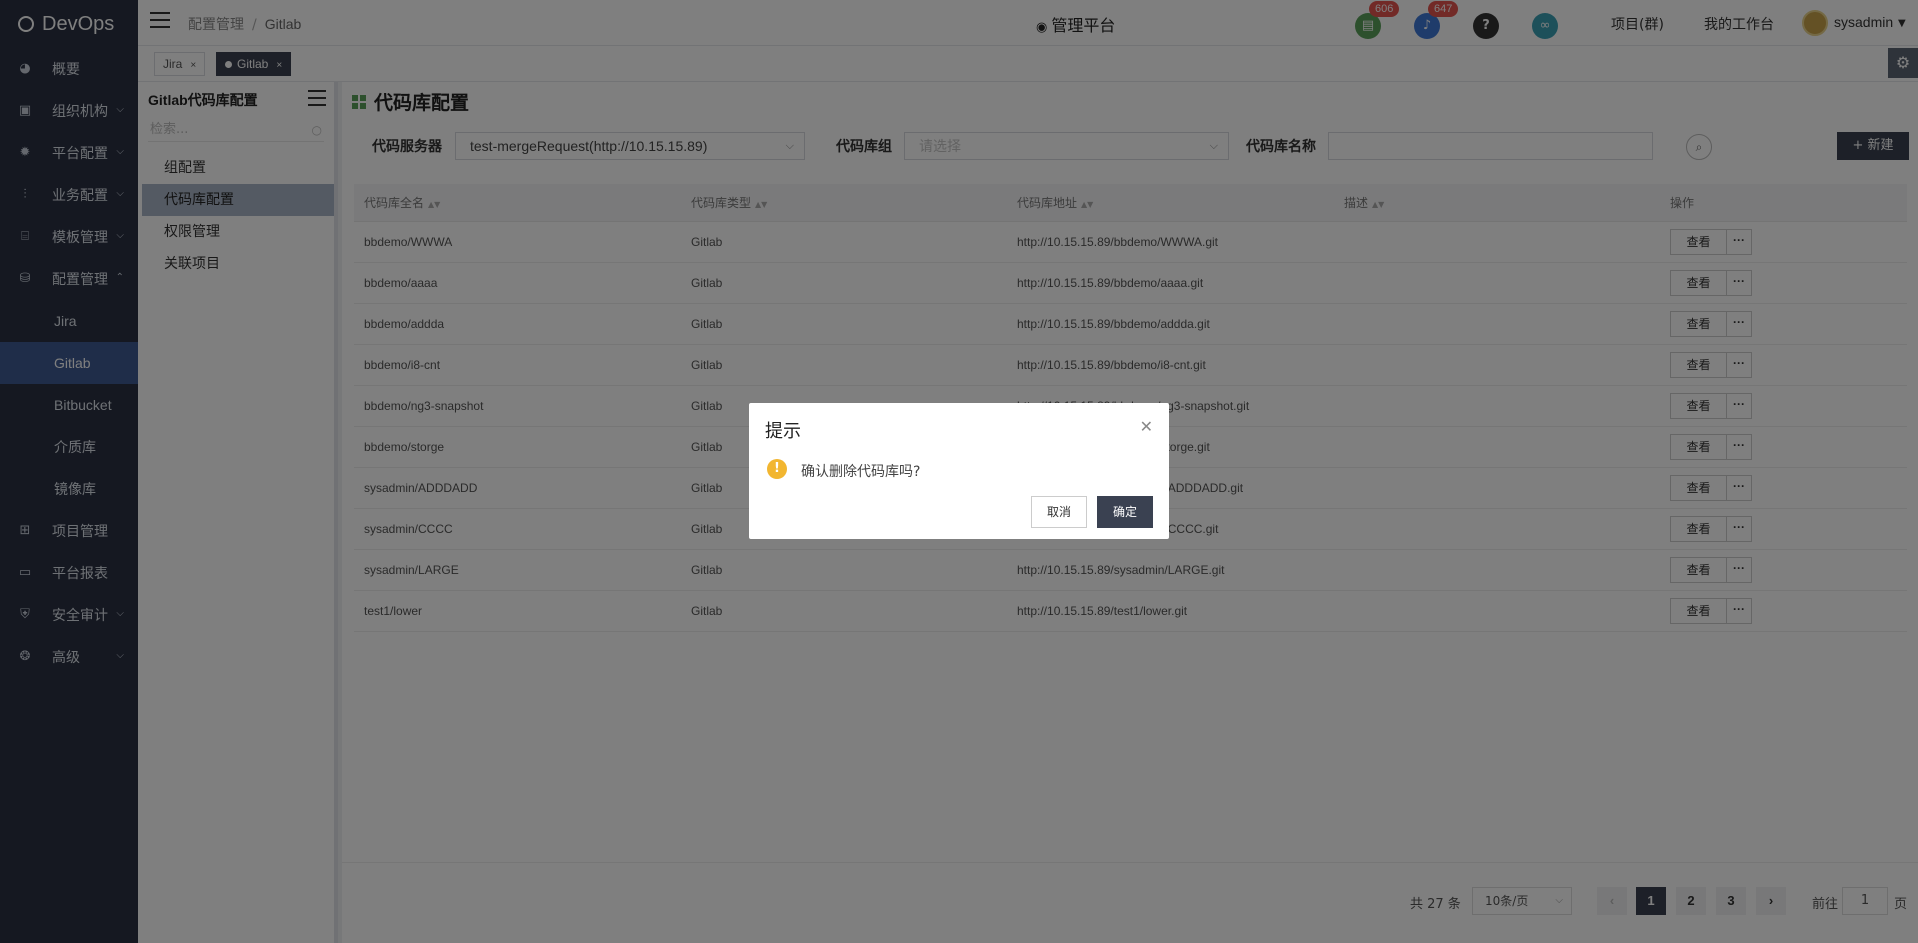 This screenshot has height=943, width=1918. I want to click on confirm-dialog: 提示 ✕ ! 确认删除代码库吗? 取消 确定, so click(959, 471).